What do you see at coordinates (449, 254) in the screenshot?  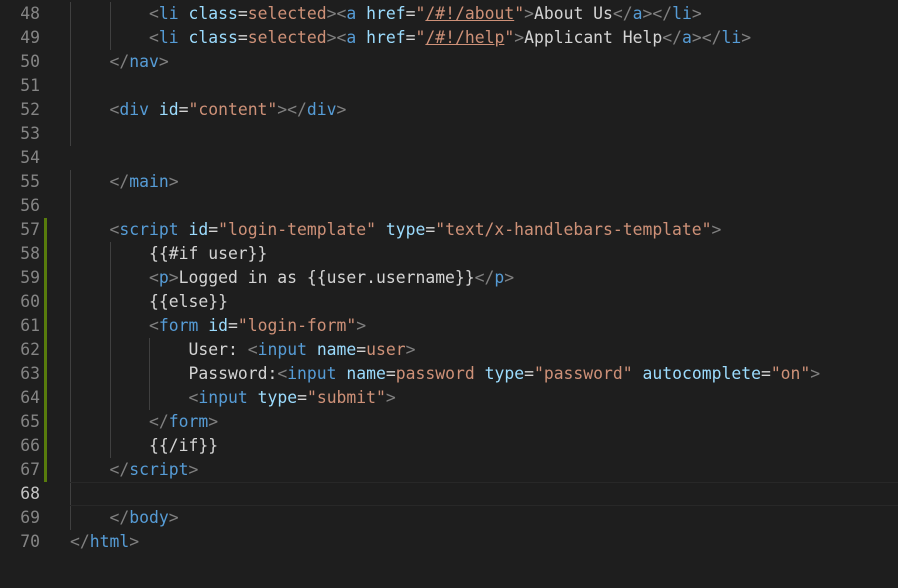 I see `code-line: 58 {{#if user}}` at bounding box center [449, 254].